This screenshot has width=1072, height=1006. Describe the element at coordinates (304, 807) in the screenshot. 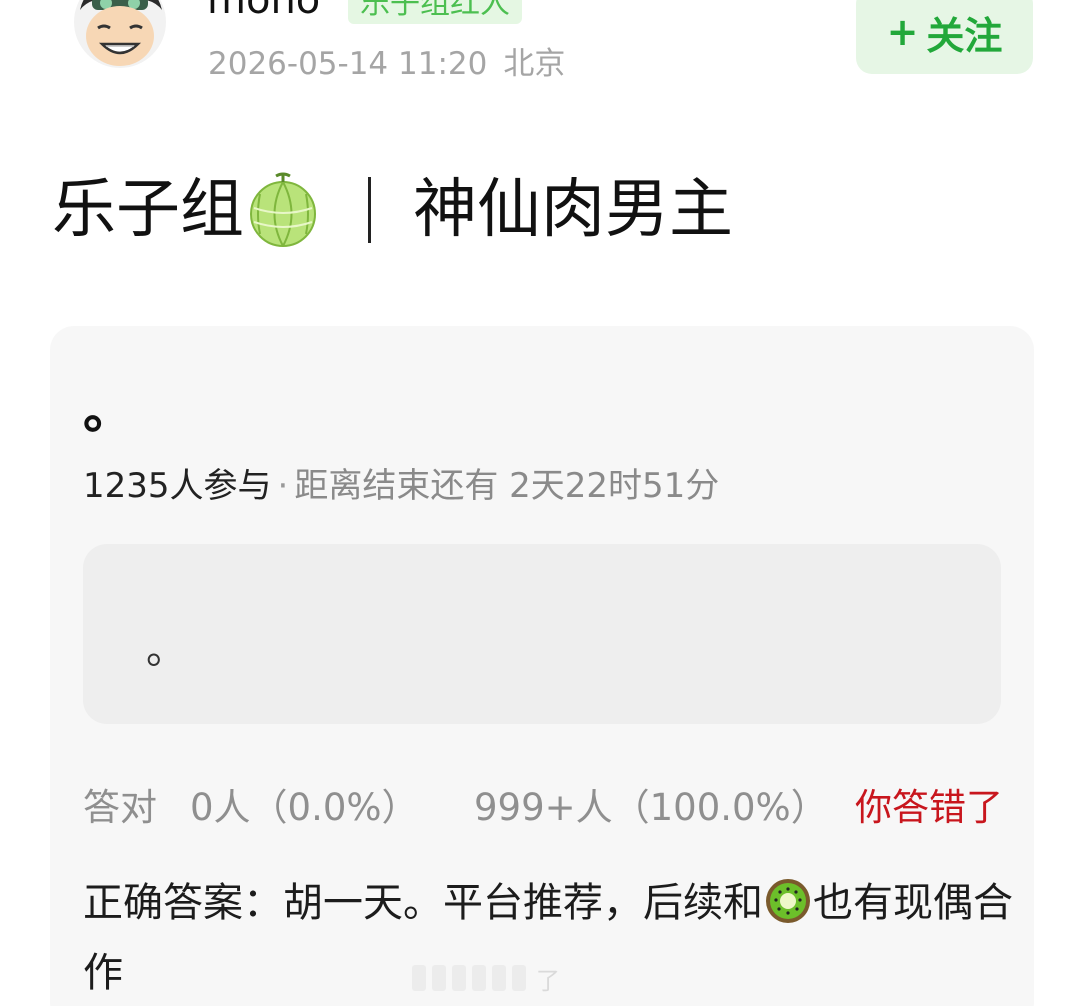

I see `correct-count: 0人（0.0%）` at that location.